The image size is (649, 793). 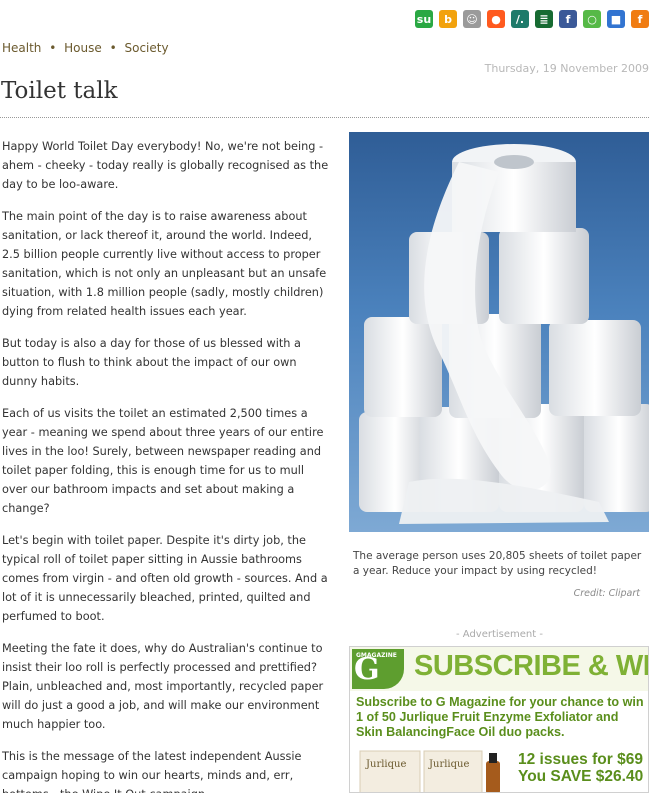 What do you see at coordinates (448, 764) in the screenshot?
I see `product-brand-right: Jurlique` at bounding box center [448, 764].